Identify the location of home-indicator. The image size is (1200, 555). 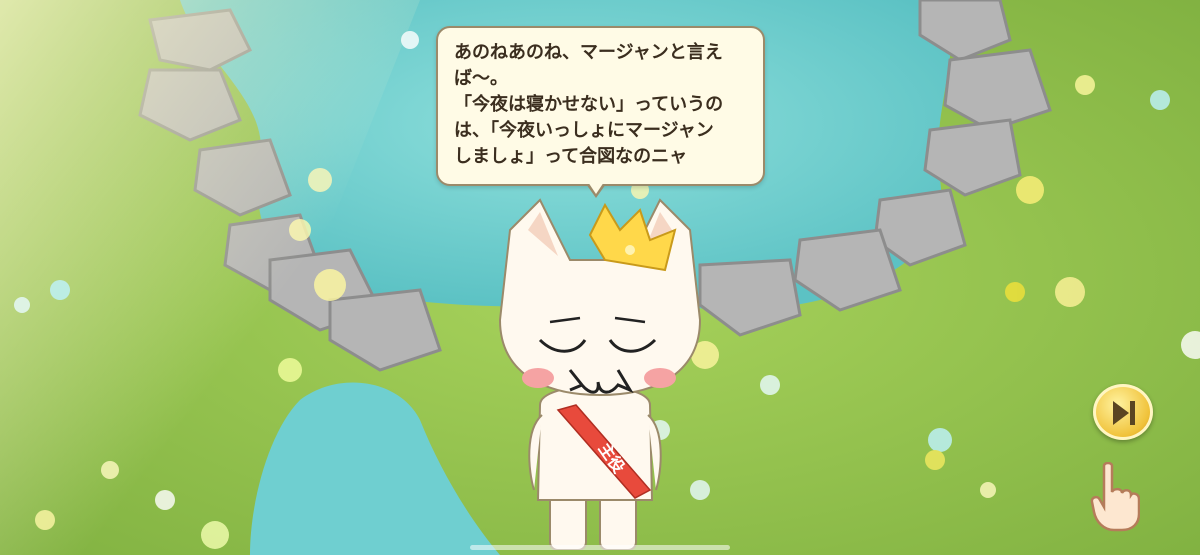
(600, 547).